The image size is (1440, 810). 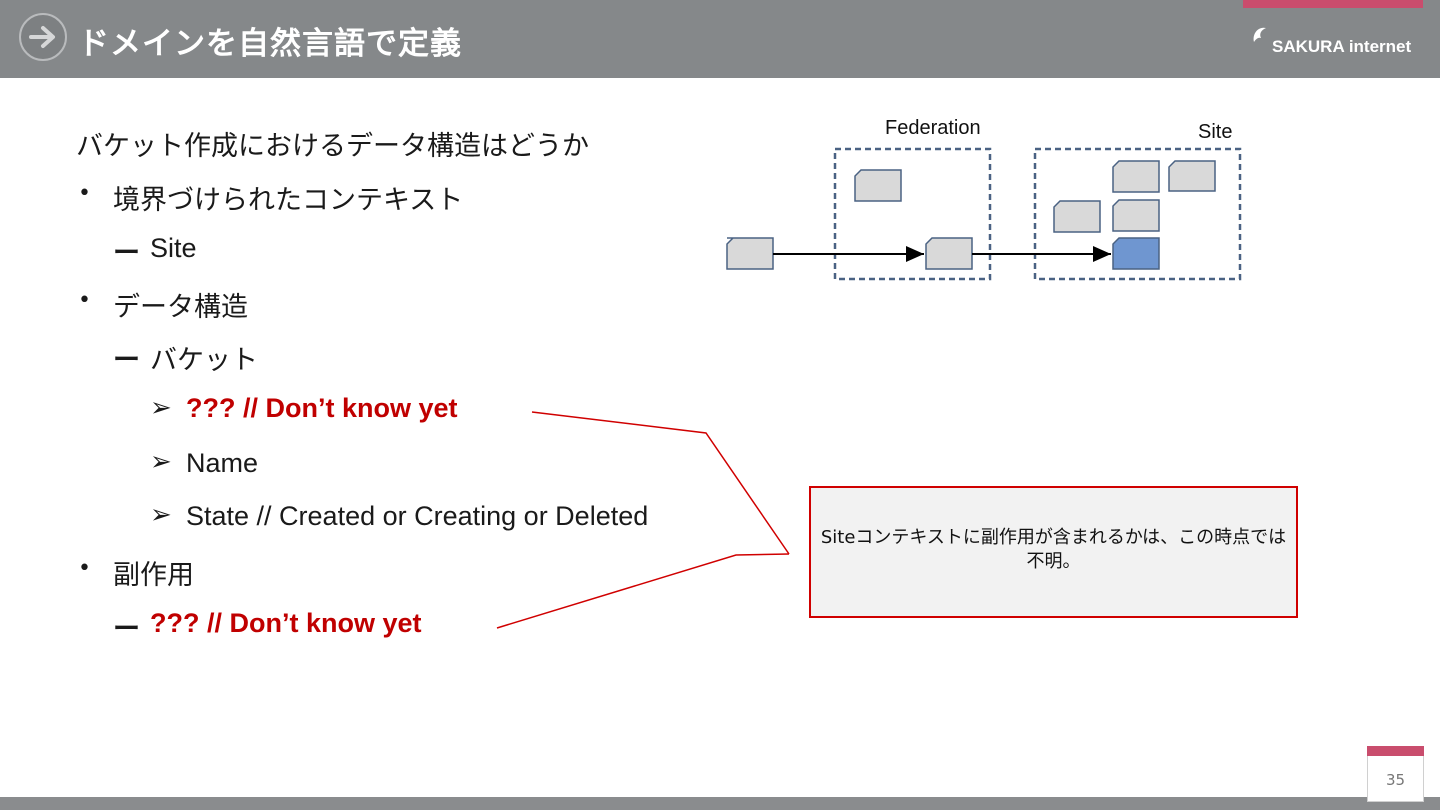 What do you see at coordinates (643, 591) in the screenshot?
I see `connector-line-lower` at bounding box center [643, 591].